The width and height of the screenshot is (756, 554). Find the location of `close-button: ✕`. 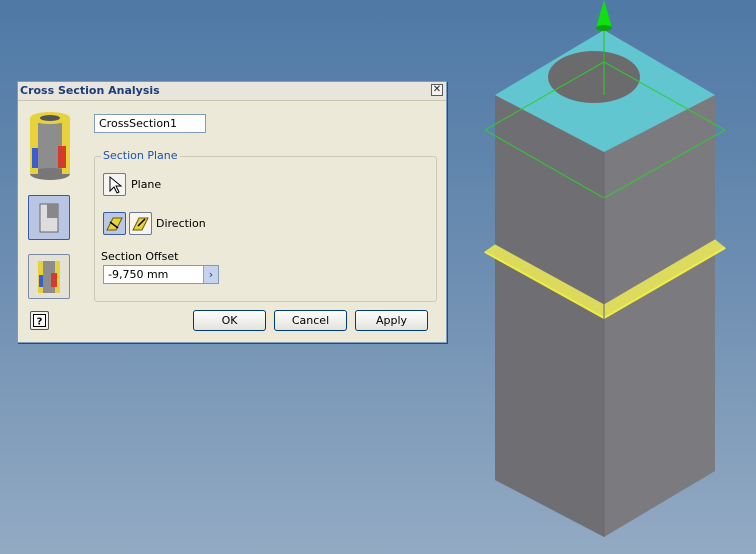

close-button: ✕ is located at coordinates (437, 90).